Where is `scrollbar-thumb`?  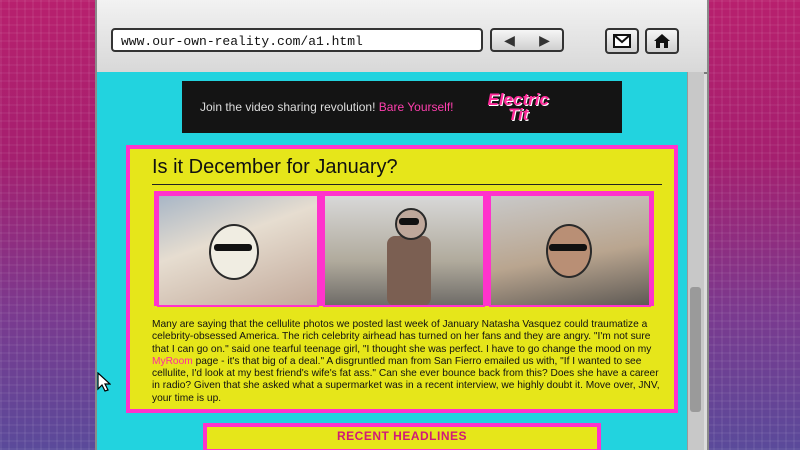
scrollbar-thumb is located at coordinates (695, 349).